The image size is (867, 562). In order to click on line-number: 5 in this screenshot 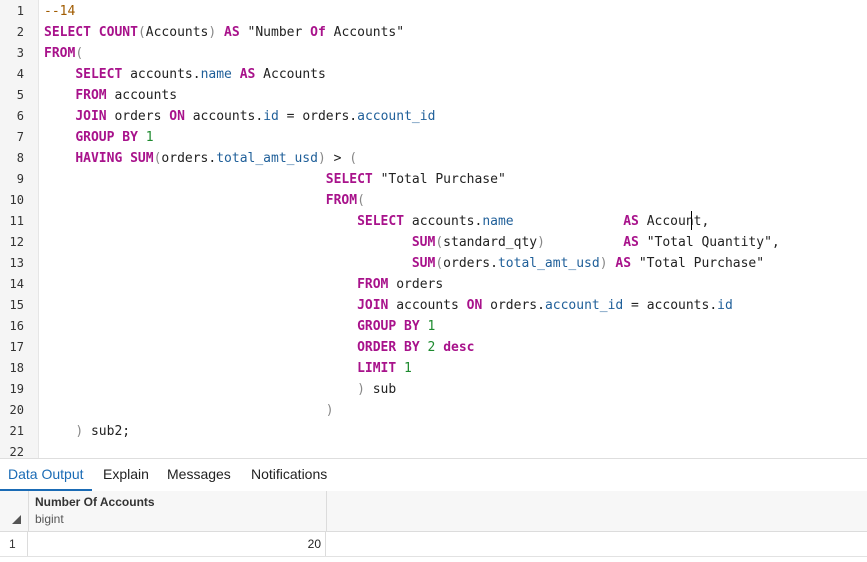, I will do `click(20, 95)`.